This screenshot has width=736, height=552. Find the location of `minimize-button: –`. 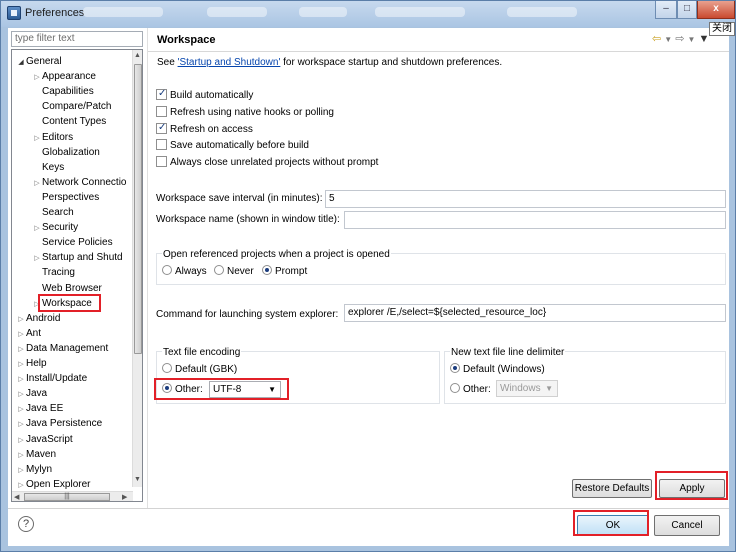

minimize-button: – is located at coordinates (666, 10).